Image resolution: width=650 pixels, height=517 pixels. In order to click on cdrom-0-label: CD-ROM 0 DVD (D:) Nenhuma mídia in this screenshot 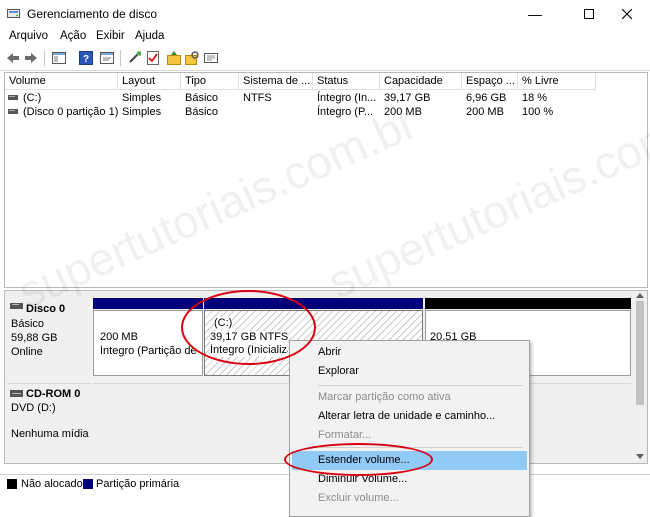, I will do `click(49, 422)`.